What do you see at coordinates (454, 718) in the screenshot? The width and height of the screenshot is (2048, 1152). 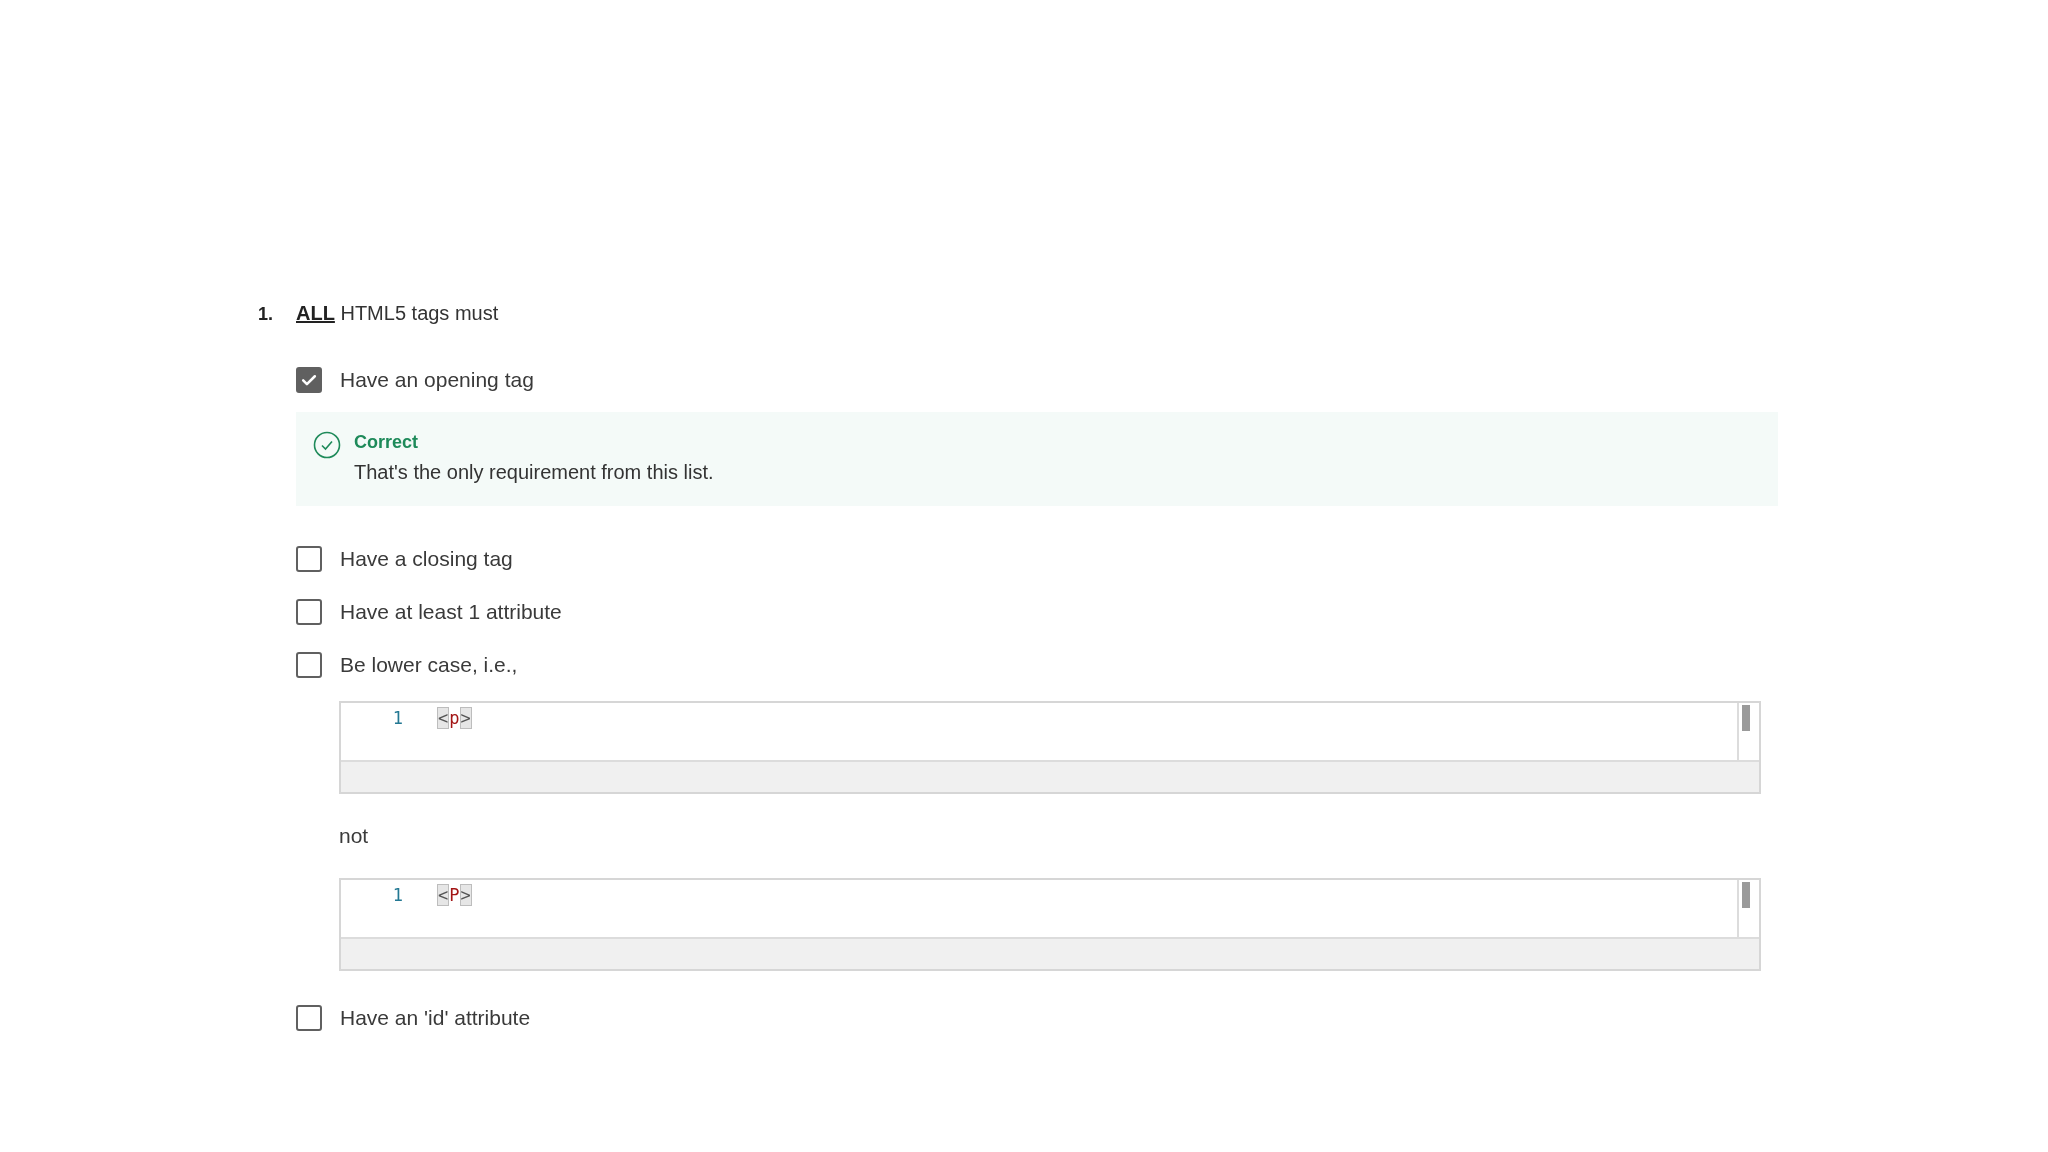 I see `code-line: <p>` at bounding box center [454, 718].